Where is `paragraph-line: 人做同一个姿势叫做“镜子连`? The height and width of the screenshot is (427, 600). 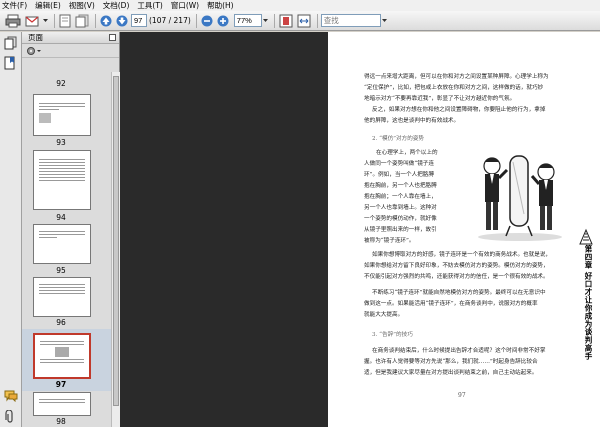
paragraph-line: 人做同一个姿势叫做“镜子连 is located at coordinates (399, 164).